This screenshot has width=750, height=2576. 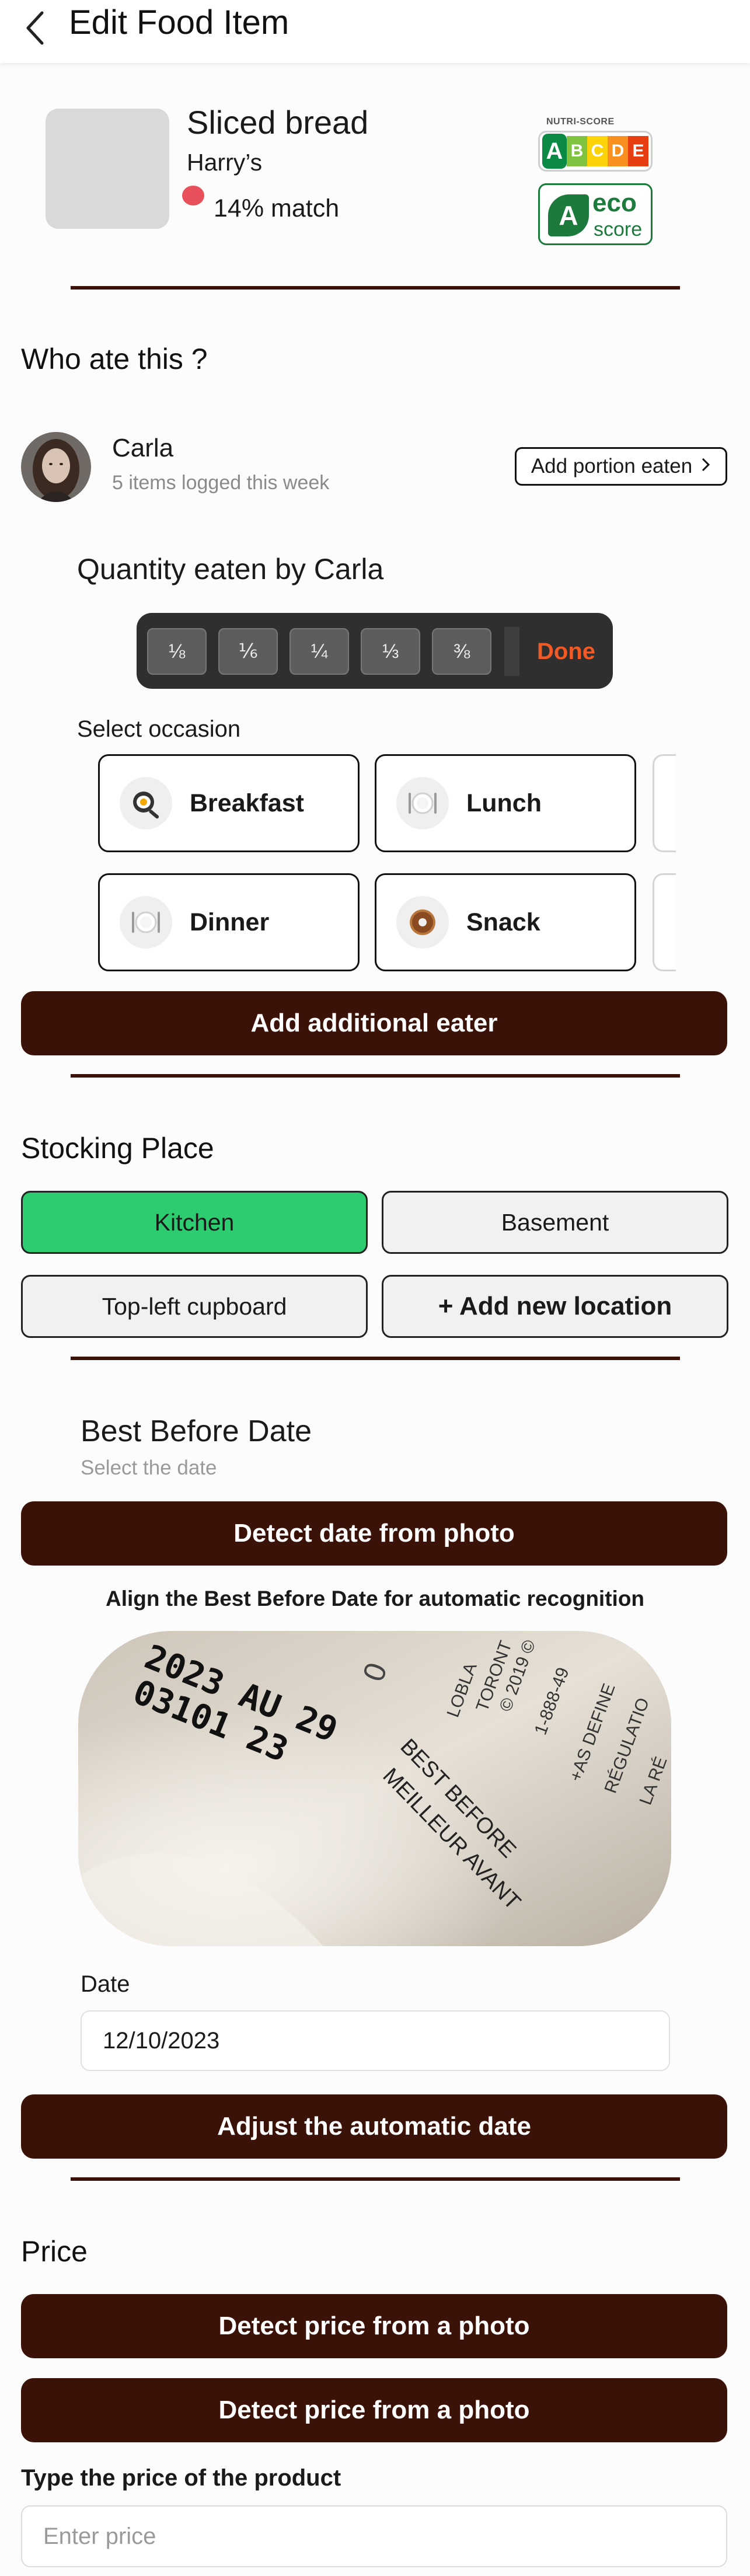 What do you see at coordinates (375, 32) in the screenshot?
I see `app-header: Edit Food Item` at bounding box center [375, 32].